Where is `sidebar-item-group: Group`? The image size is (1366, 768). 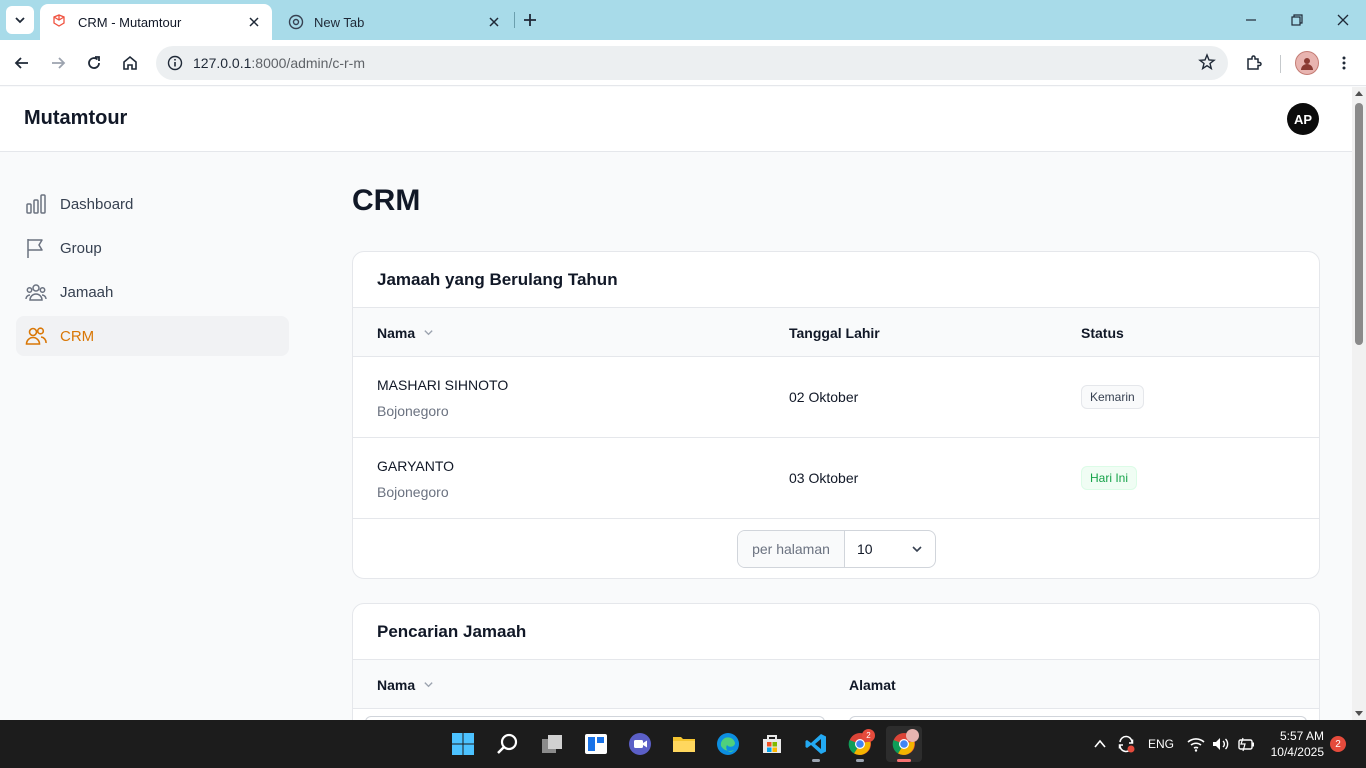 sidebar-item-group: Group is located at coordinates (152, 248).